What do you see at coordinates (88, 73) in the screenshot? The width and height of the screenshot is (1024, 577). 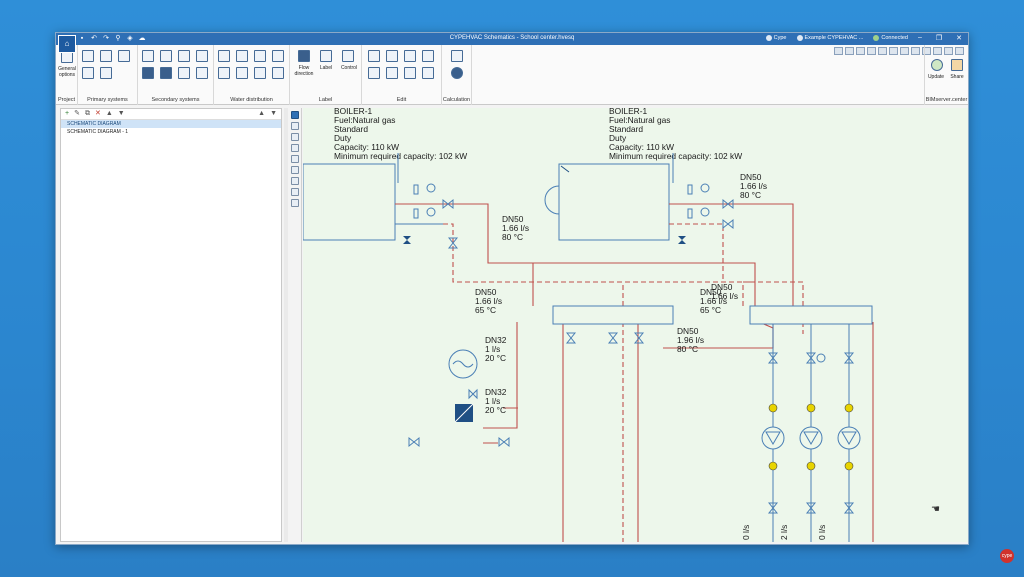 I see `tank-icon` at bounding box center [88, 73].